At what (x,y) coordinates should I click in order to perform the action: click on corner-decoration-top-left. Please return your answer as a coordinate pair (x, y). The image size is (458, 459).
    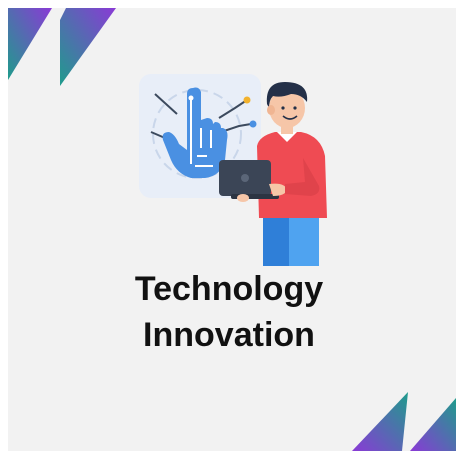
    Looking at the image, I should click on (62, 47).